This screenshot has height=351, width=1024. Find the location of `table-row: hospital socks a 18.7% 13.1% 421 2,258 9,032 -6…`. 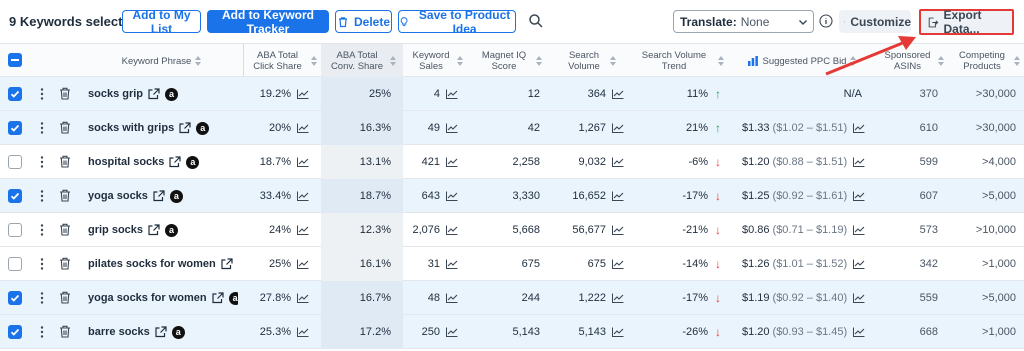

table-row: hospital socks a 18.7% 13.1% 421 2,258 9,032 -6… is located at coordinates (512, 162).